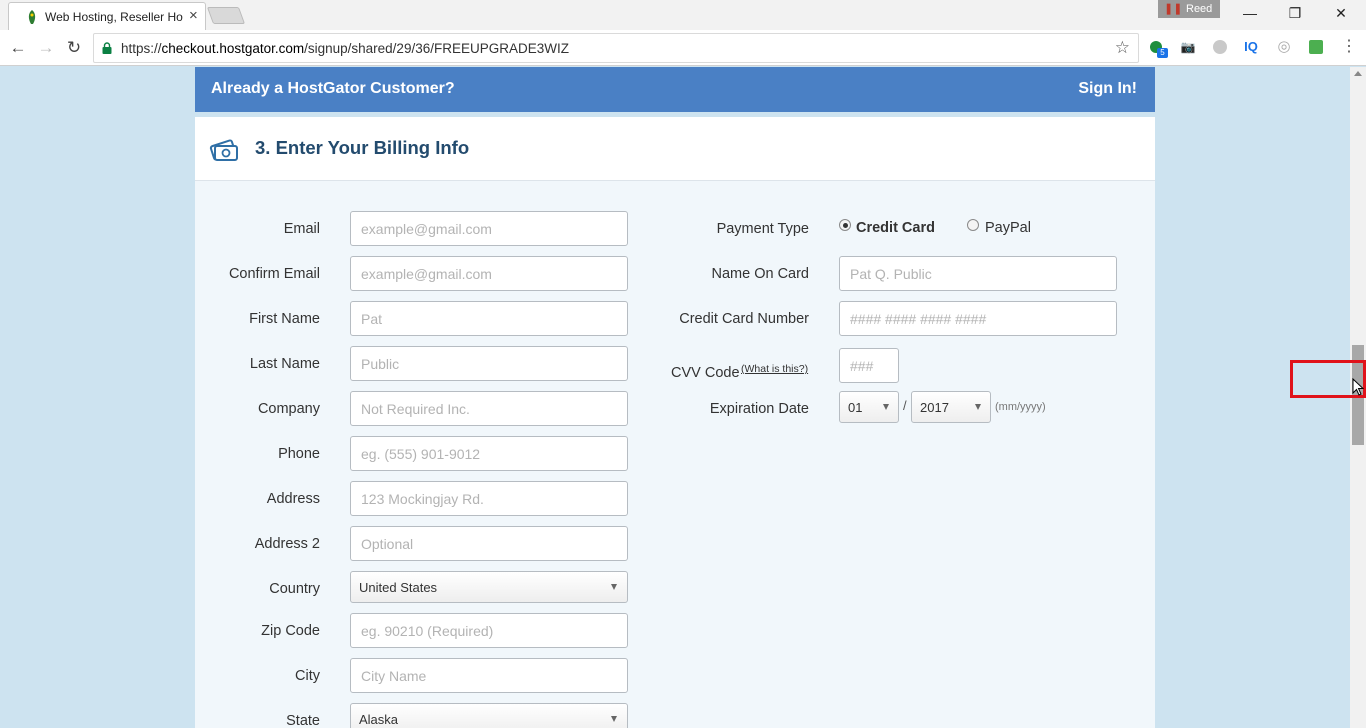 This screenshot has height=728, width=1366. What do you see at coordinates (18, 48) in the screenshot?
I see `back-icon: ←` at bounding box center [18, 48].